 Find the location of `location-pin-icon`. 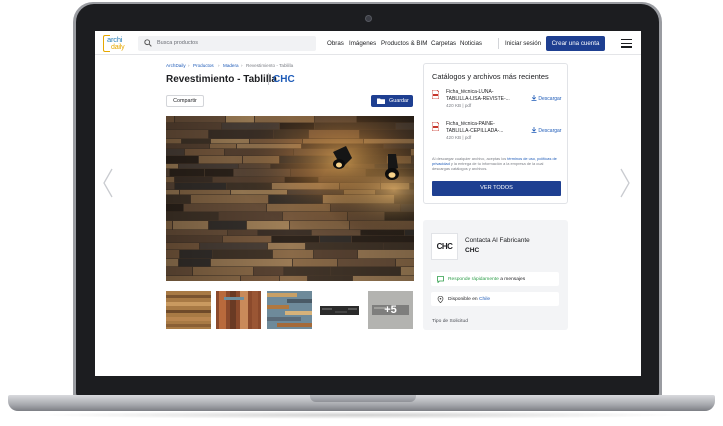

location-pin-icon is located at coordinates (440, 299).